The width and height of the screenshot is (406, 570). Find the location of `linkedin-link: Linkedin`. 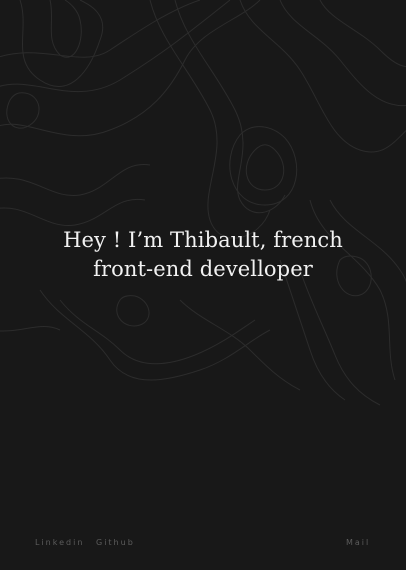

linkedin-link: Linkedin is located at coordinates (59, 542).